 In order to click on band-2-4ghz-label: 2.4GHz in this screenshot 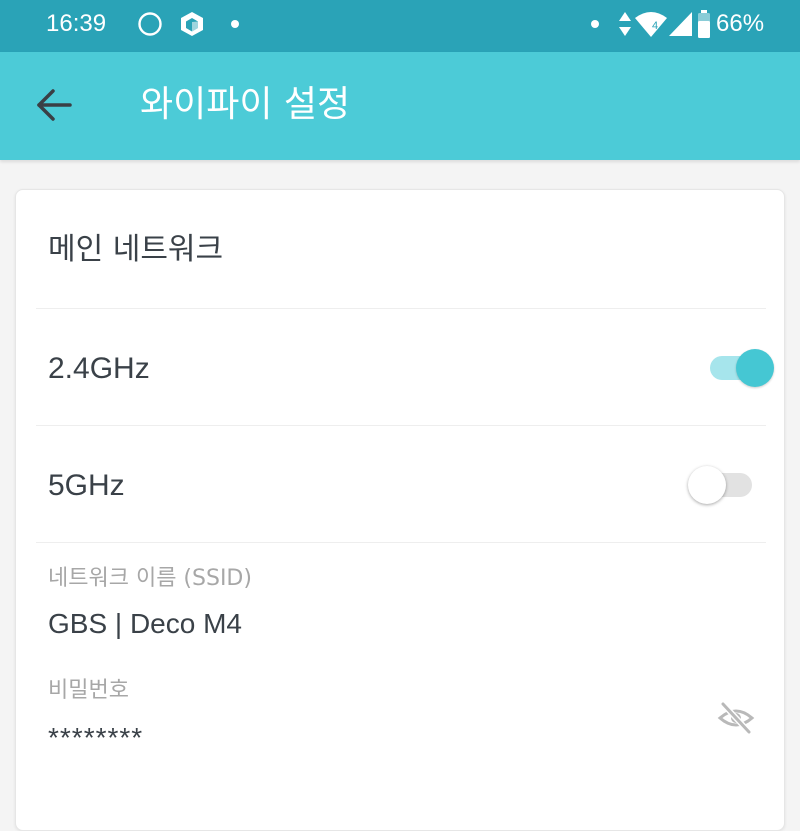, I will do `click(99, 368)`.